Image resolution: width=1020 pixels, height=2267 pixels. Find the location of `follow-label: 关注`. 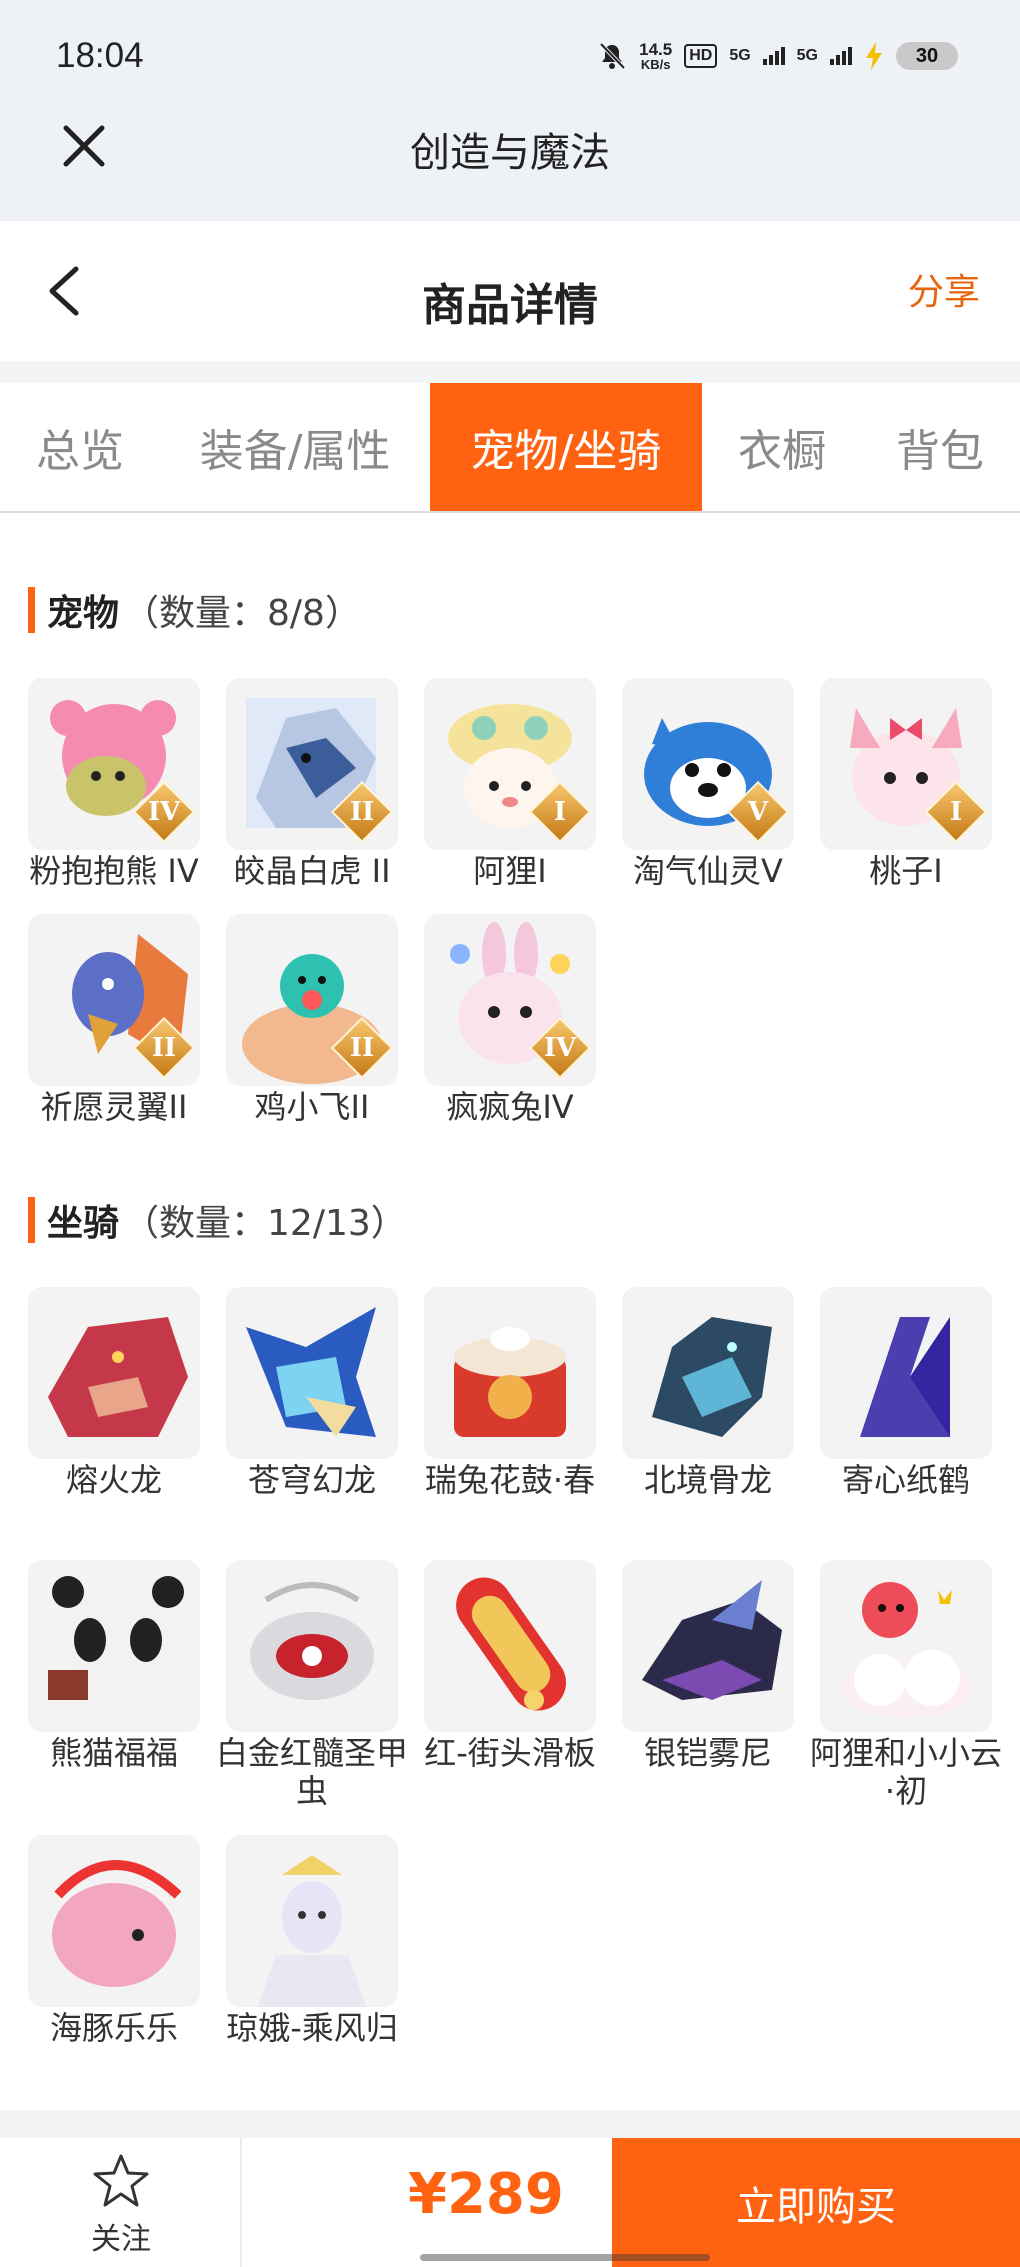

follow-label: 关注 is located at coordinates (121, 2239).